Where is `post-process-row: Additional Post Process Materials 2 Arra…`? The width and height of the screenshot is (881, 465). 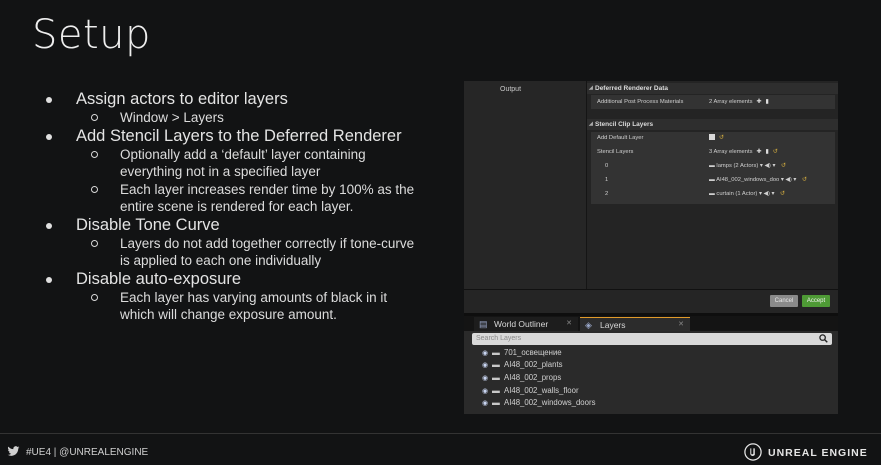
post-process-row: Additional Post Process Materials 2 Arra… is located at coordinates (713, 102).